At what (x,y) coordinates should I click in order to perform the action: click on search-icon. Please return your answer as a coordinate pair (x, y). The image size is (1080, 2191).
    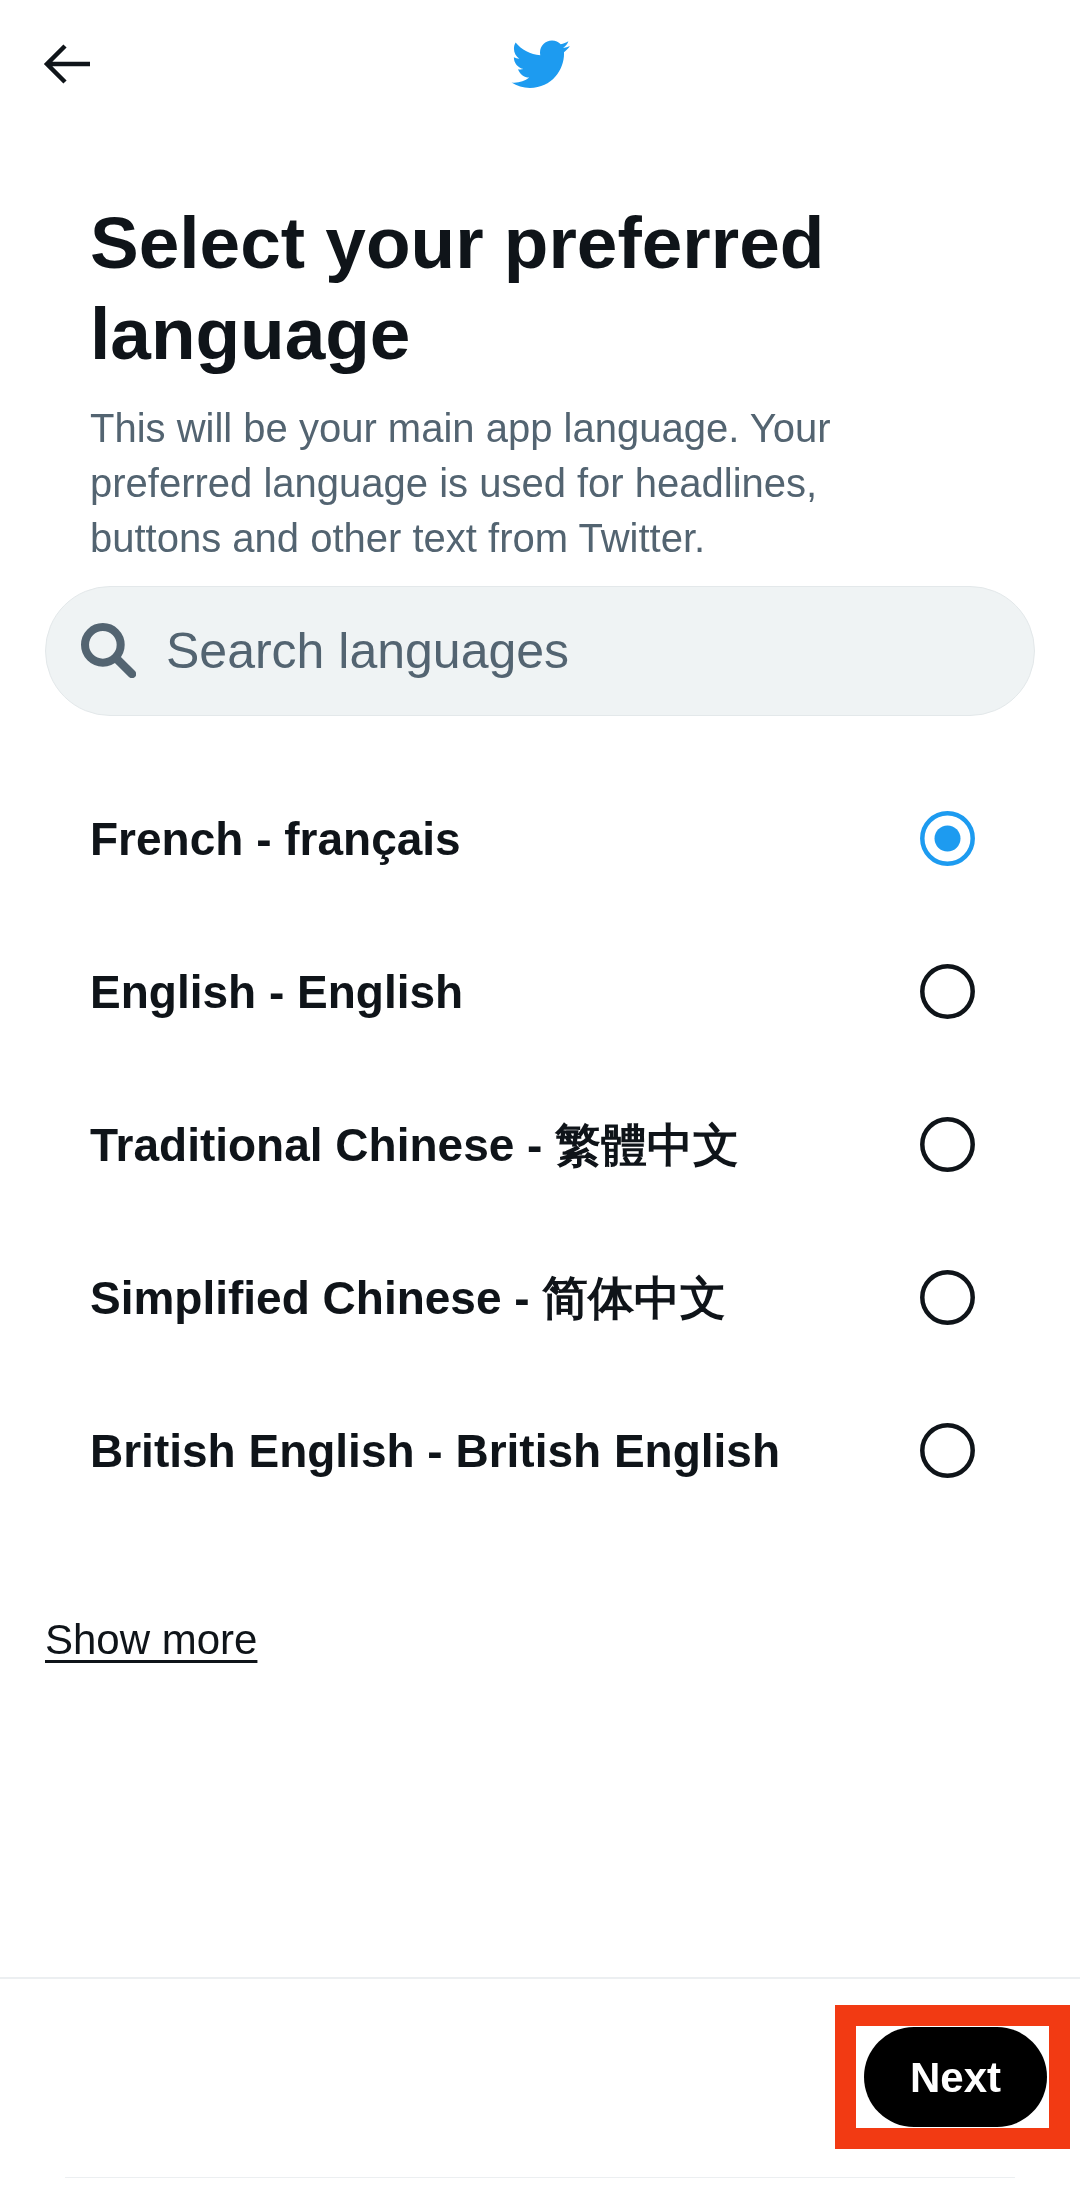
    Looking at the image, I should click on (108, 650).